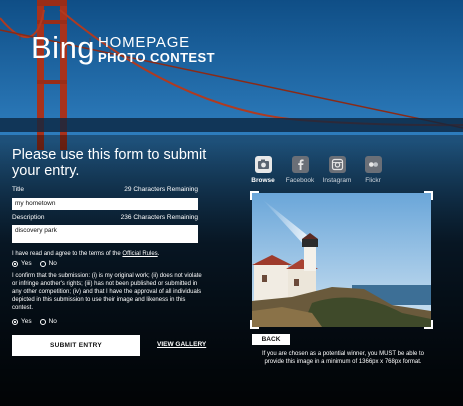 The image size is (463, 406). What do you see at coordinates (373, 164) in the screenshot?
I see `flickr-icon` at bounding box center [373, 164].